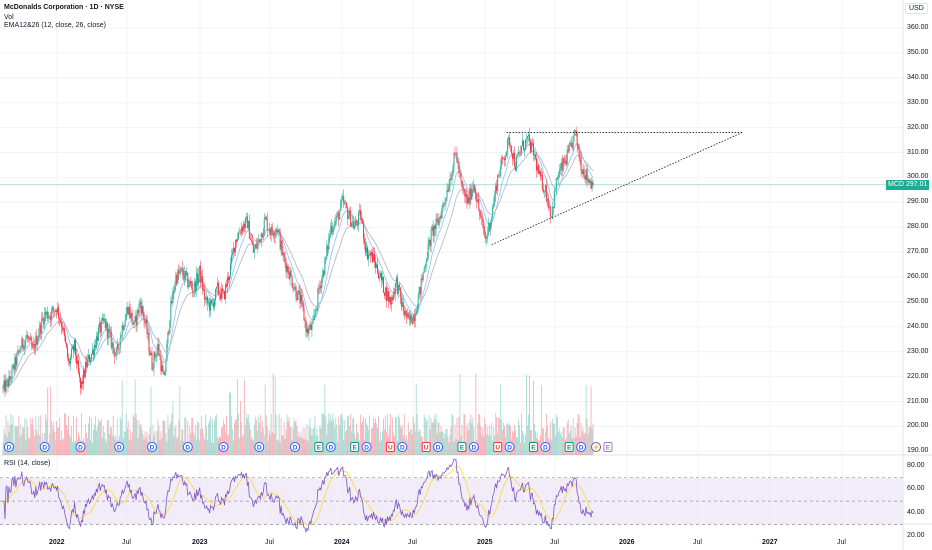  I want to click on symbol-title: McDonalds Corporation · 1D · NYSE, so click(64, 7).